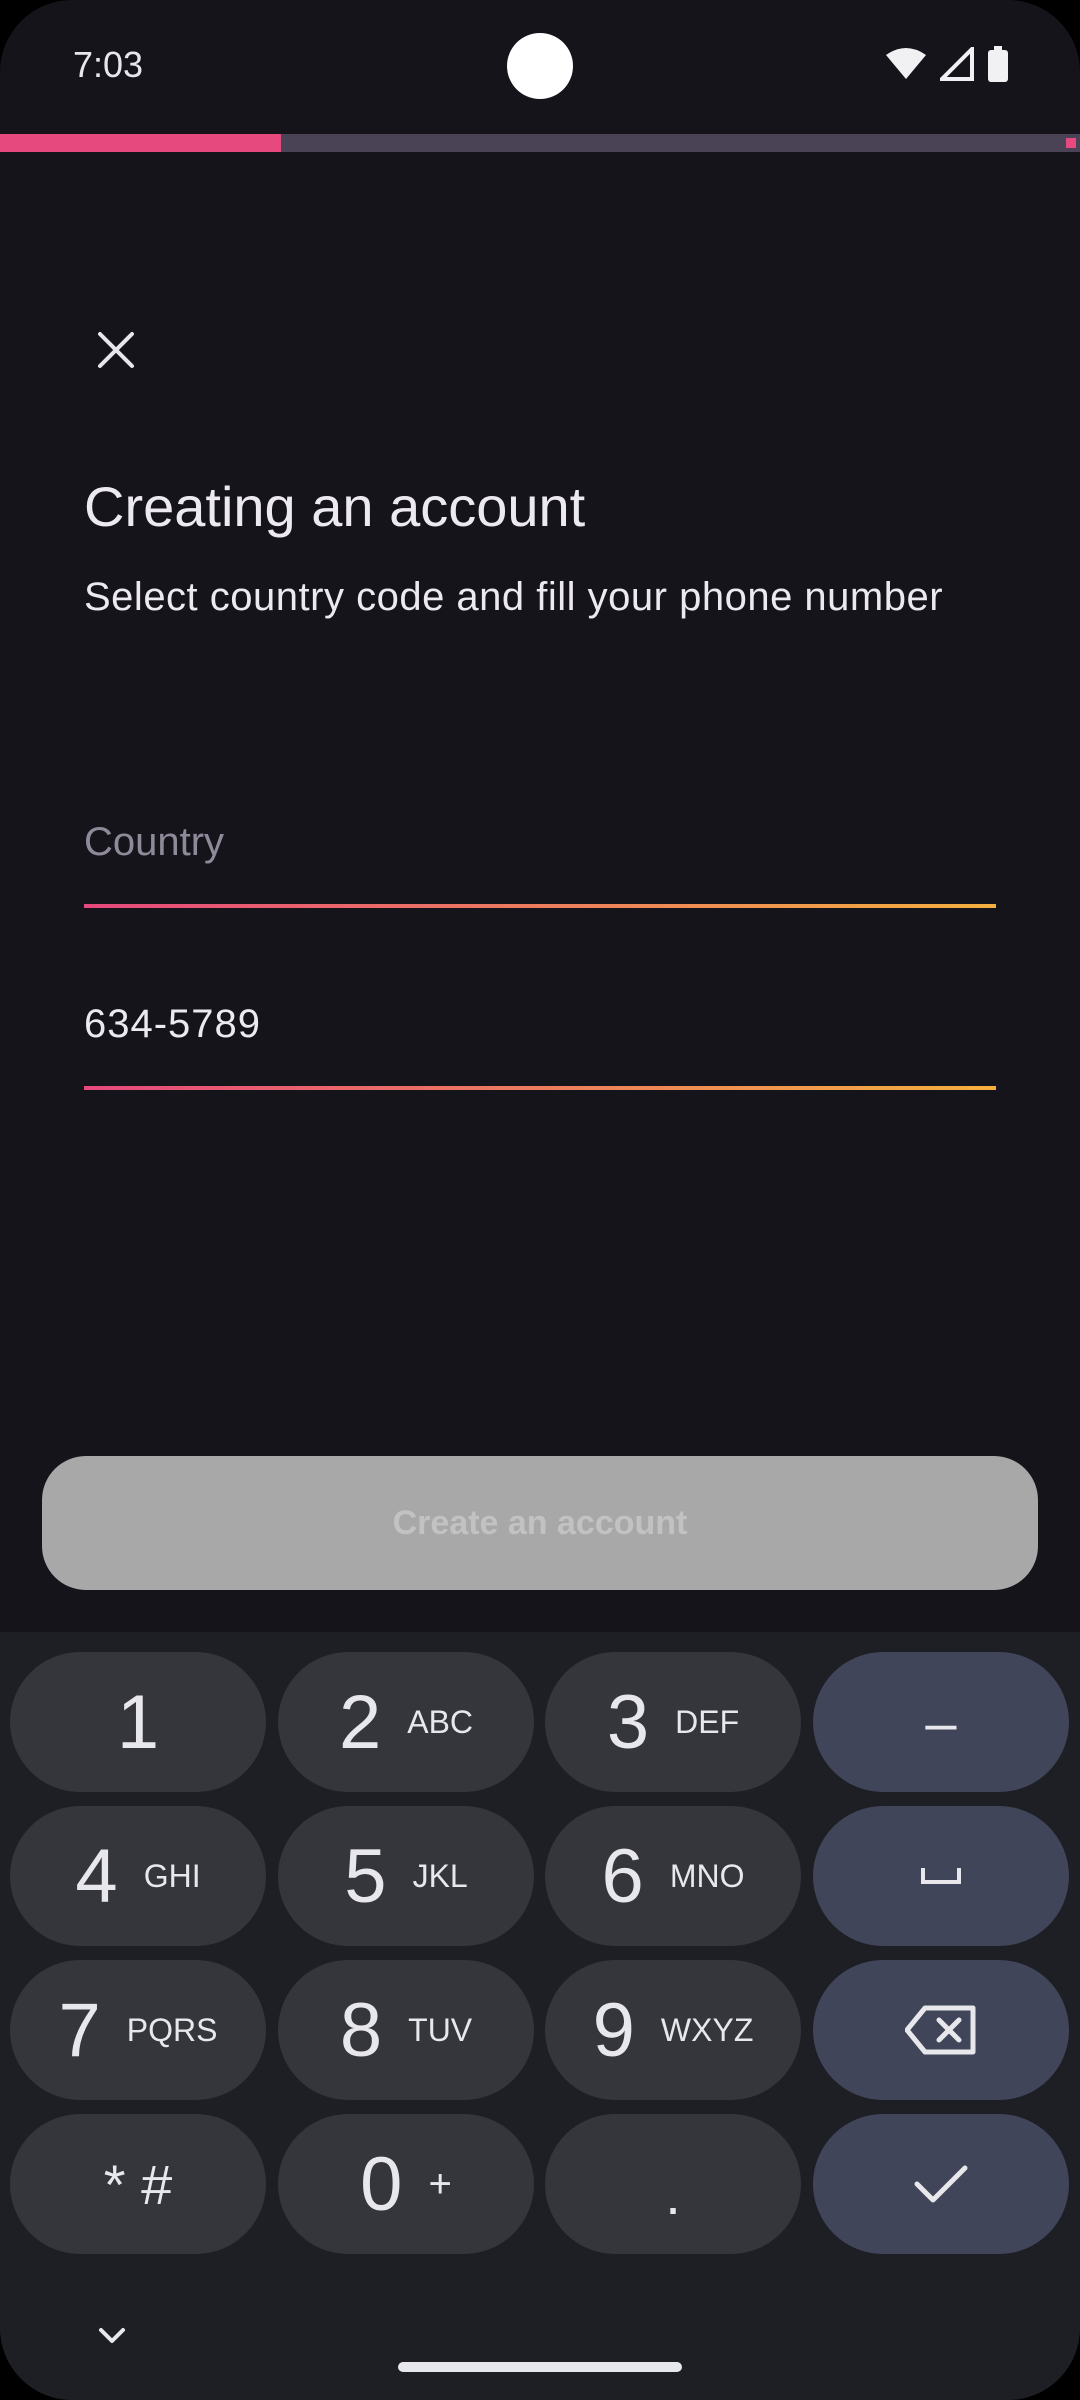 This screenshot has width=1080, height=2400. I want to click on dash-key: –, so click(941, 1722).